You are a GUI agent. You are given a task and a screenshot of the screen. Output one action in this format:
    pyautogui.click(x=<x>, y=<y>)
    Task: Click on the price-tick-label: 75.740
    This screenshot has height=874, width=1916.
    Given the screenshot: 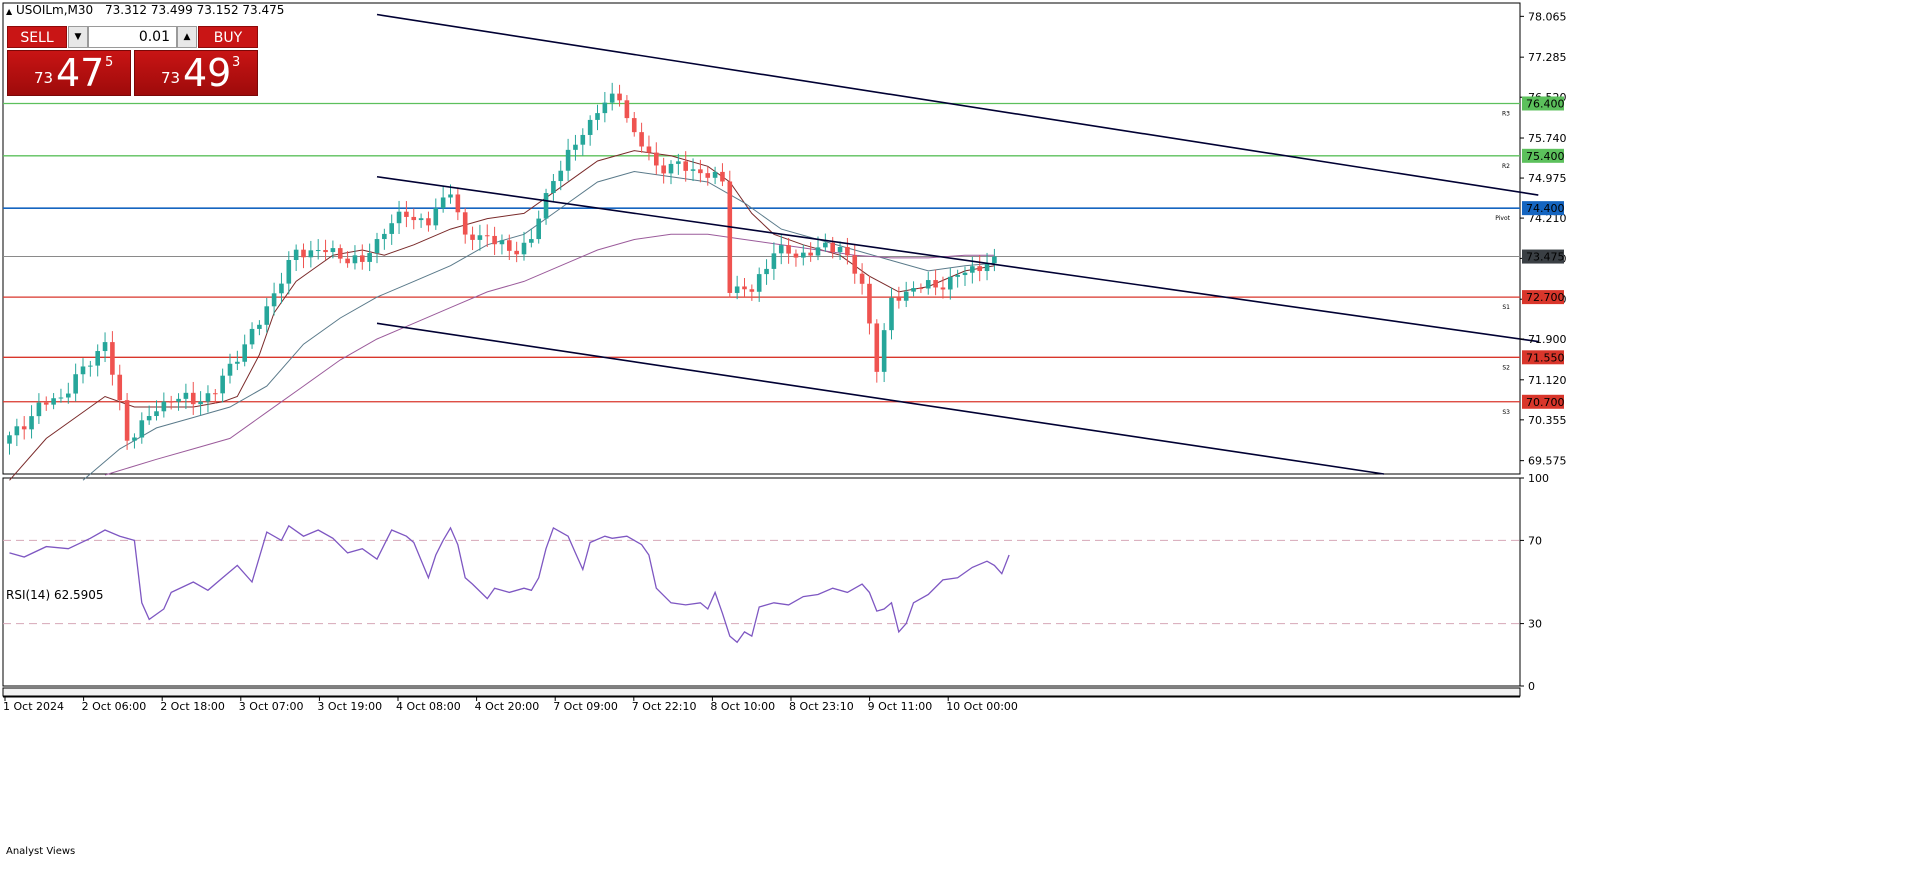 What is the action you would take?
    pyautogui.click(x=1547, y=138)
    